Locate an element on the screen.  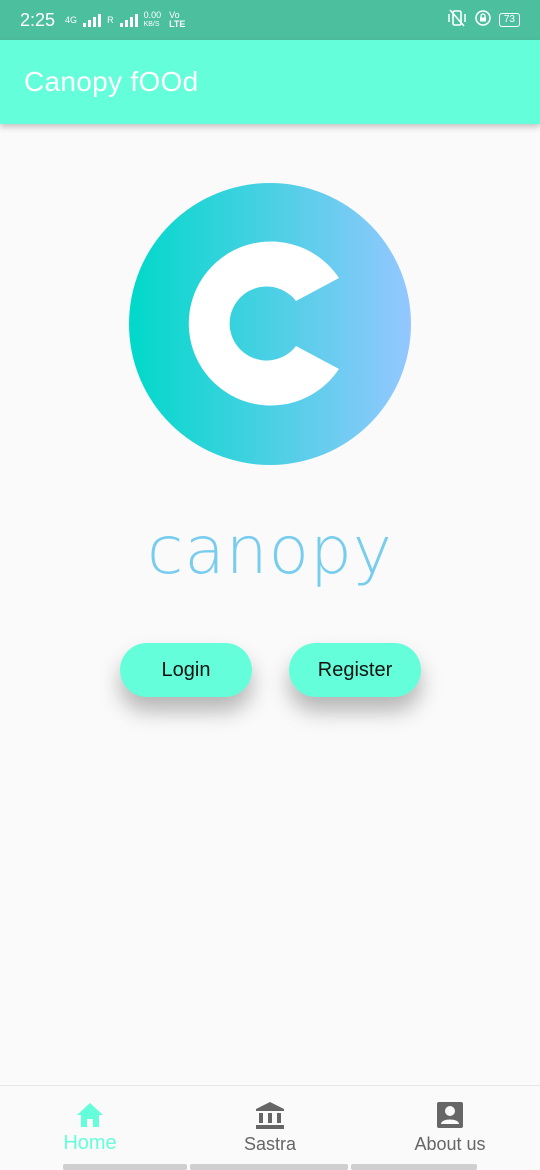
data-speed: 0.00 KB/S is located at coordinates (153, 20).